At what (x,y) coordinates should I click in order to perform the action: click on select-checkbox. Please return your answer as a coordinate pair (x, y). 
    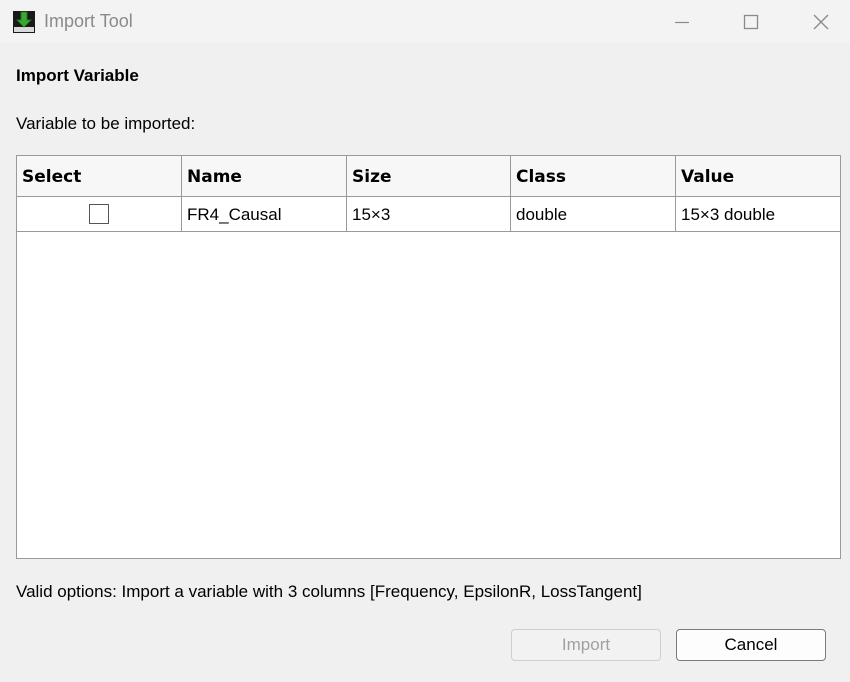
    Looking at the image, I should click on (99, 214).